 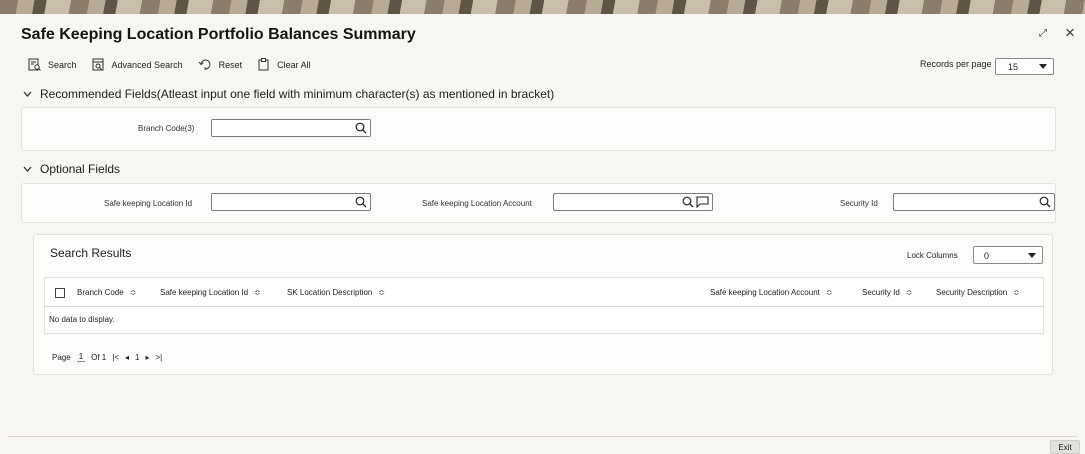 I want to click on records-per-page-value: 15, so click(x=1013, y=67).